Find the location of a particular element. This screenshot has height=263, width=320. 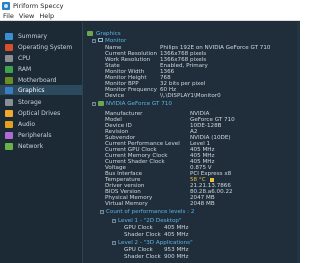

sidebar-item-label: RAM is located at coordinates (25, 69).